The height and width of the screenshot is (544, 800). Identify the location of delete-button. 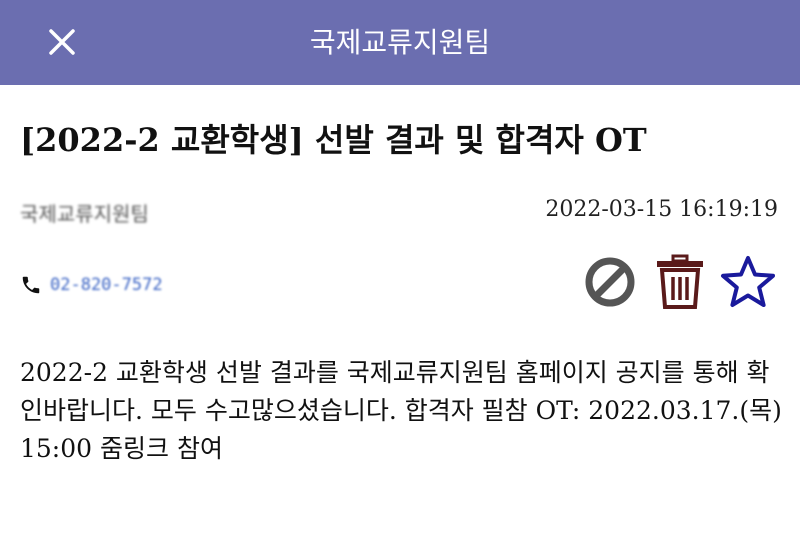
(680, 282).